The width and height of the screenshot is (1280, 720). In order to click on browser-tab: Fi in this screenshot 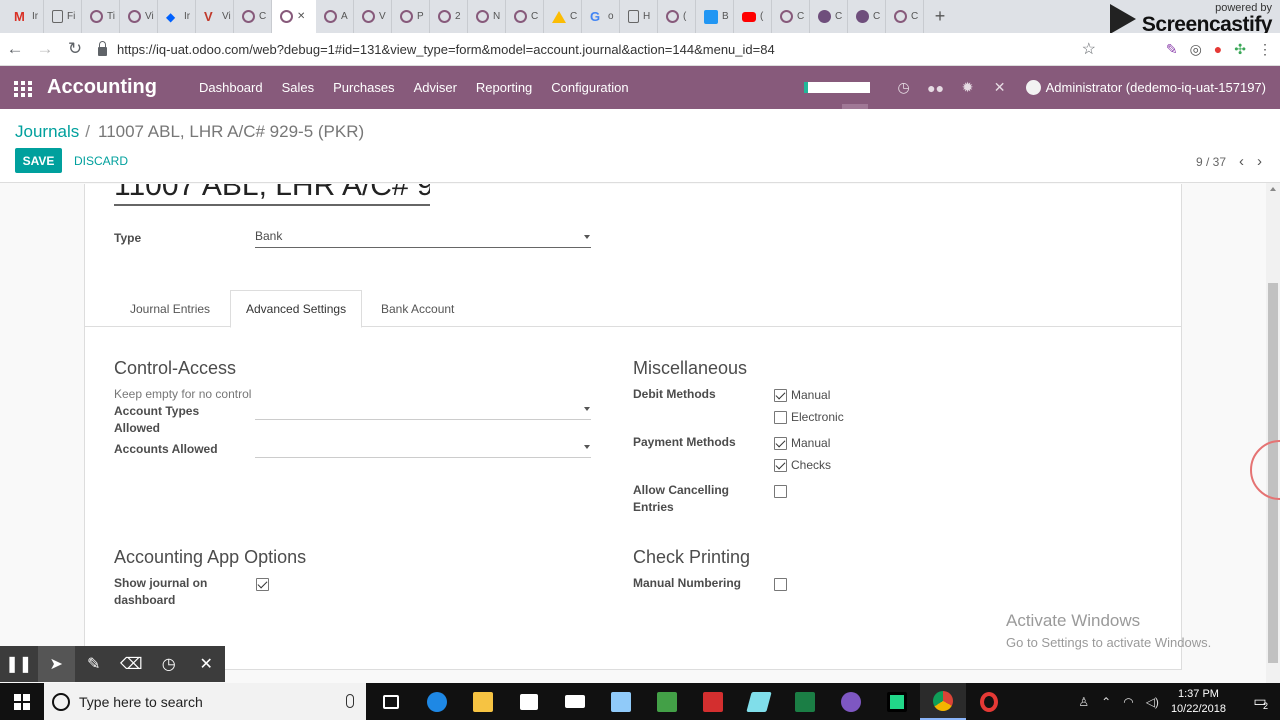, I will do `click(63, 16)`.